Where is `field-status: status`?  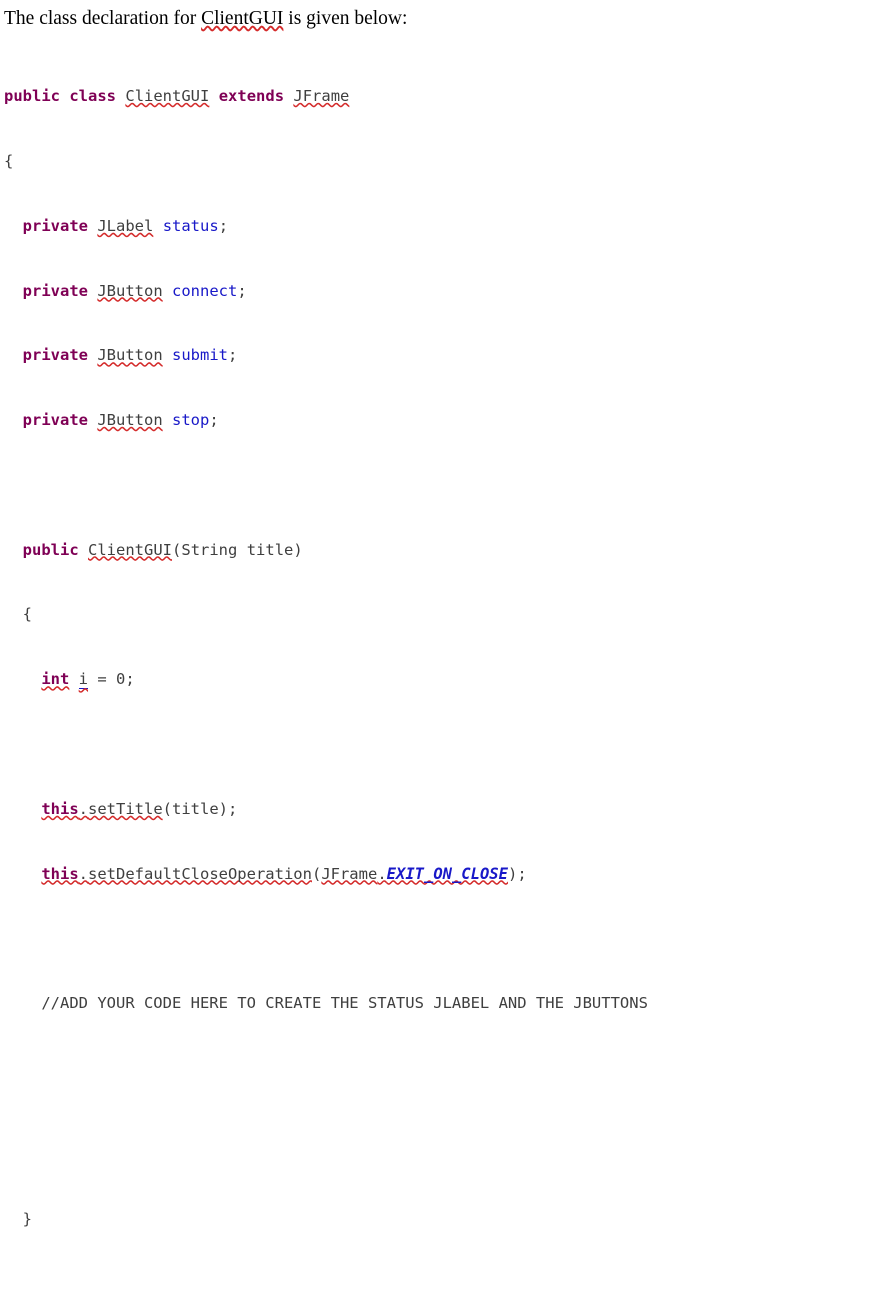 field-status: status is located at coordinates (190, 225).